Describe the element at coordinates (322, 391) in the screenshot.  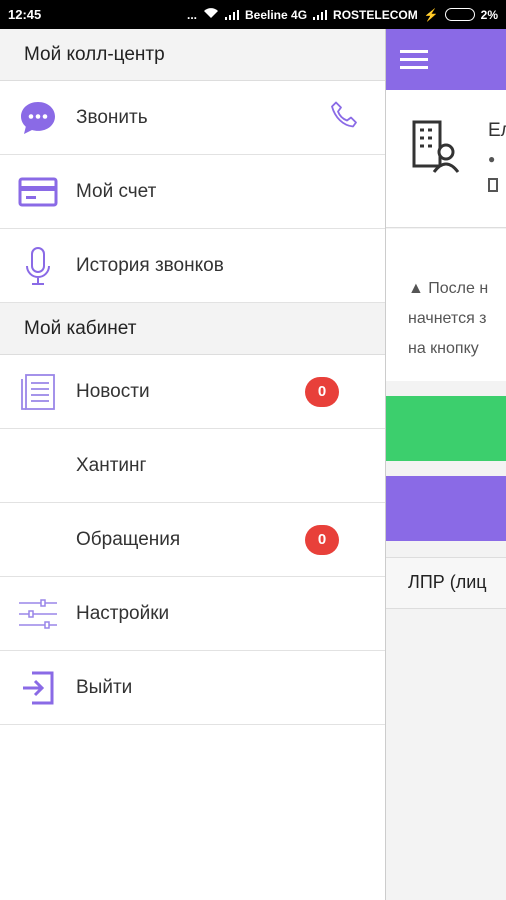
I see `news-count-badge: 0` at that location.